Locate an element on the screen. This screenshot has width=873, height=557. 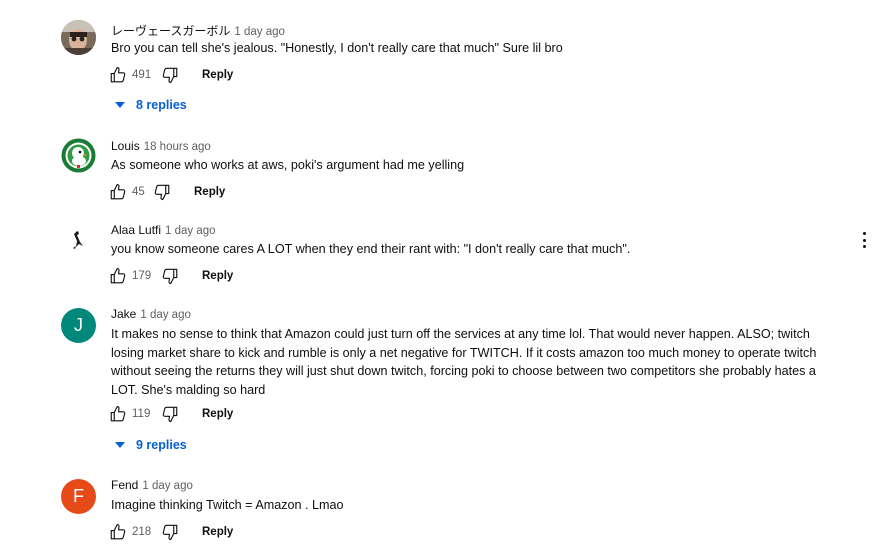
author-name: Alaa Lutfi is located at coordinates (136, 230).